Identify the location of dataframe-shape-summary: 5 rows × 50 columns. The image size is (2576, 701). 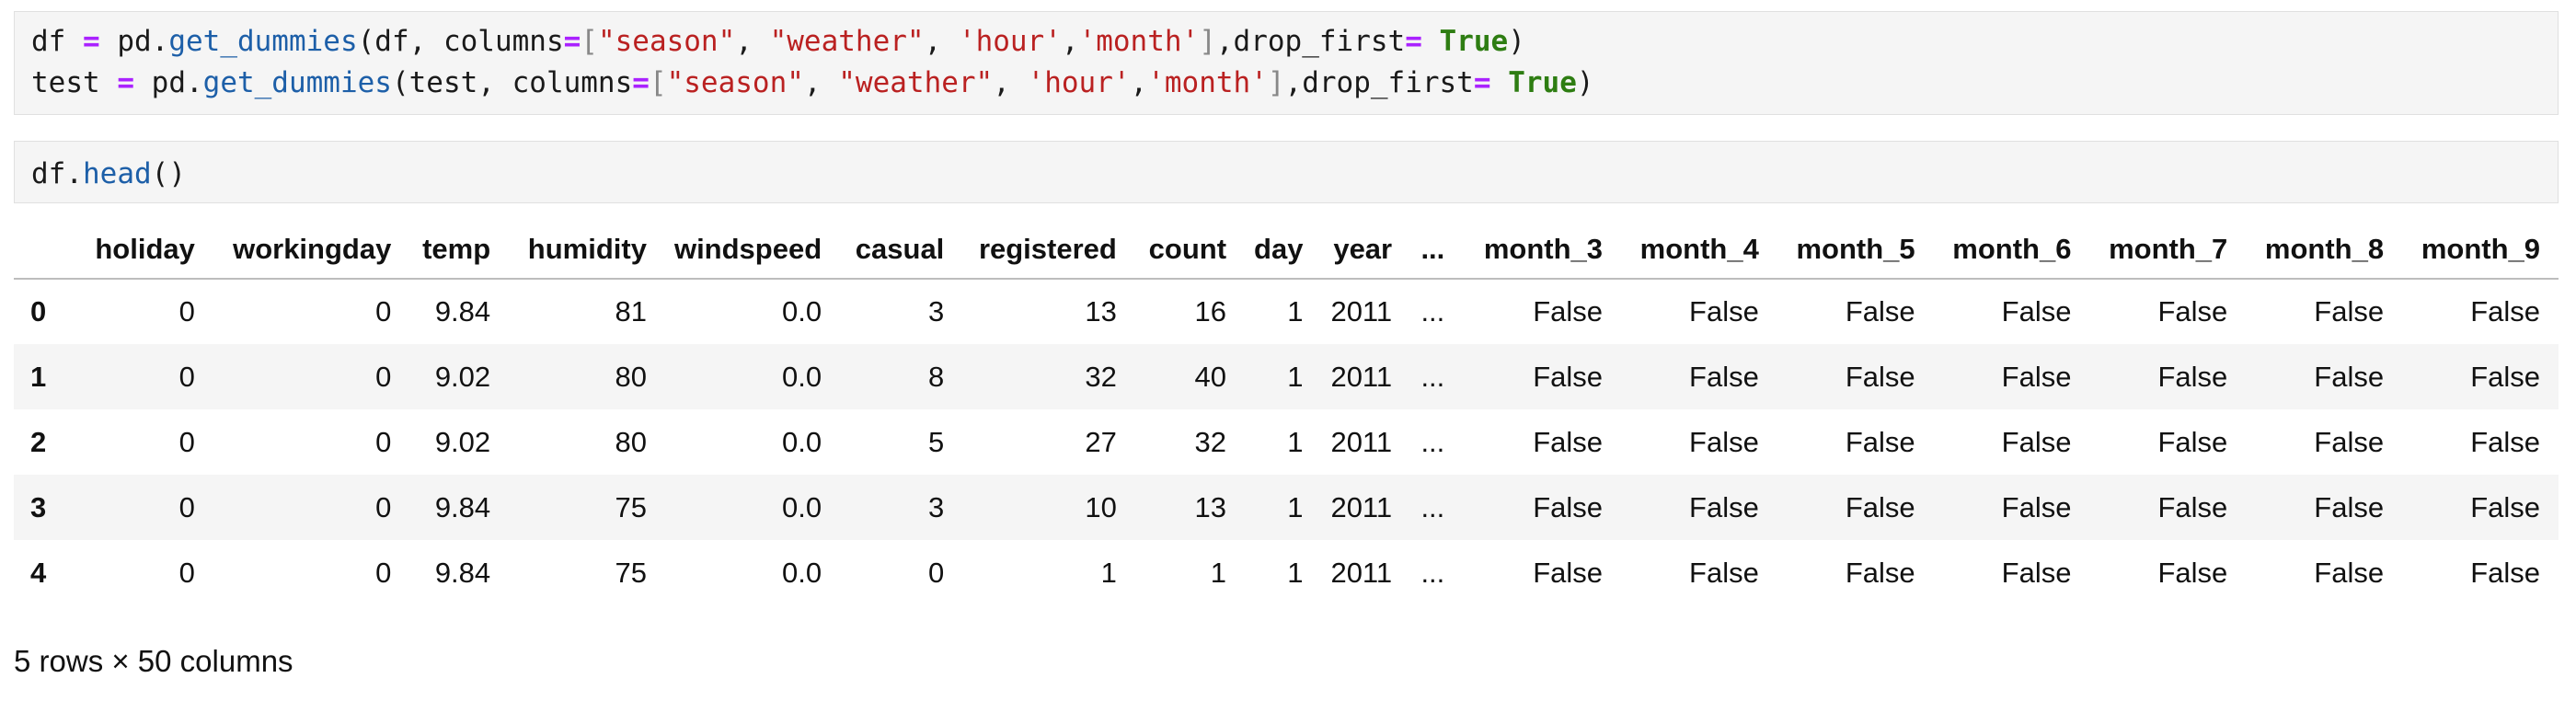
(153, 661).